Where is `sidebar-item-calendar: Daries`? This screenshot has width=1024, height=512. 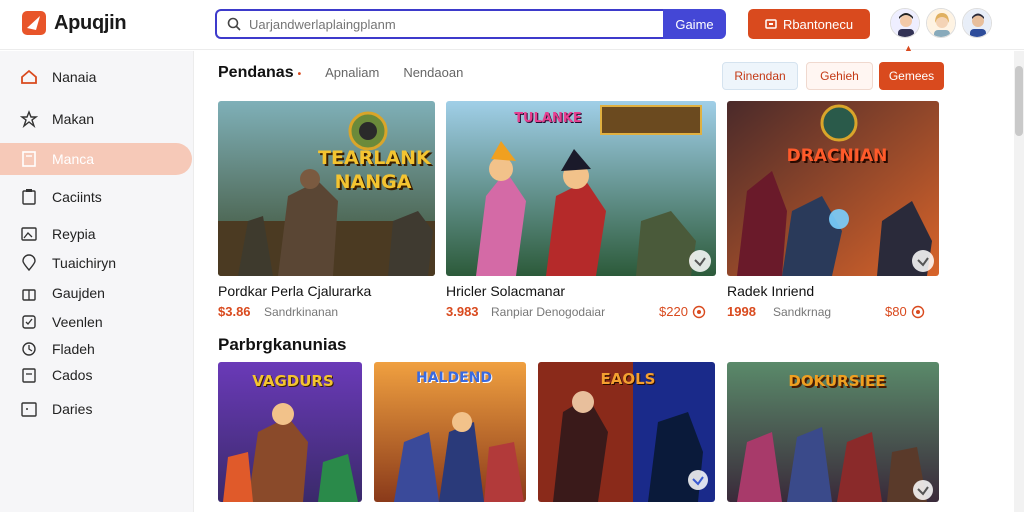
sidebar-item-calendar: Daries is located at coordinates (96, 409).